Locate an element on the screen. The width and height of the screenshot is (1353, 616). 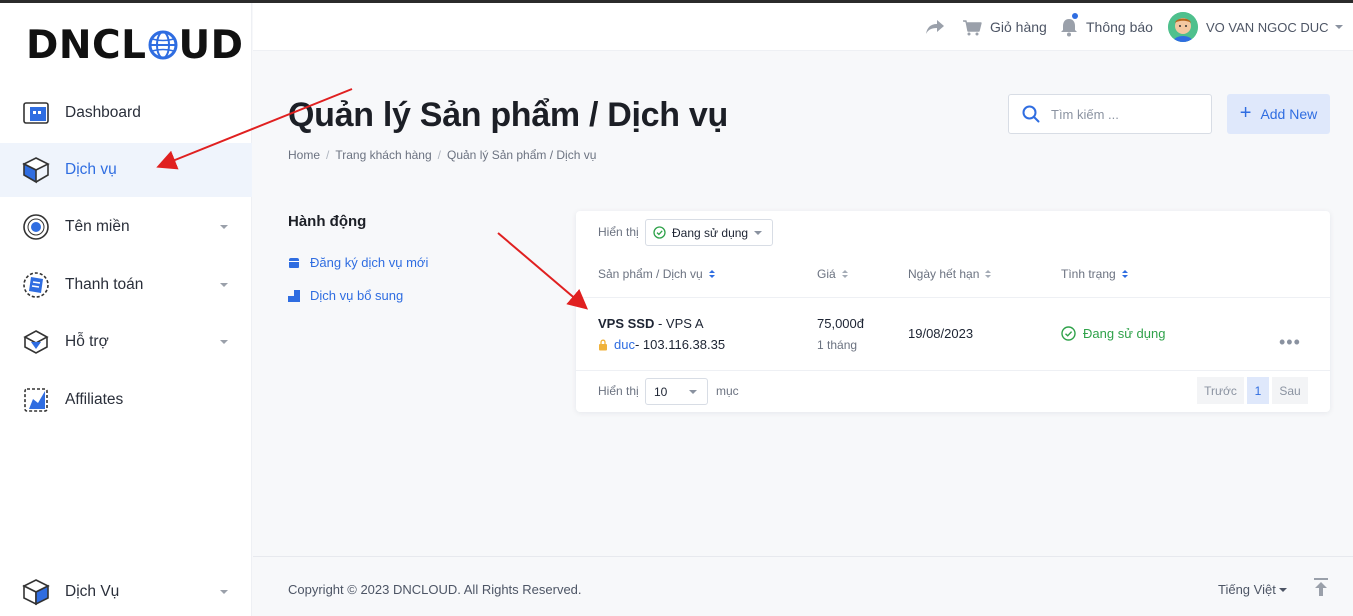
logo-text-left: DNCL is located at coordinates (86, 45).